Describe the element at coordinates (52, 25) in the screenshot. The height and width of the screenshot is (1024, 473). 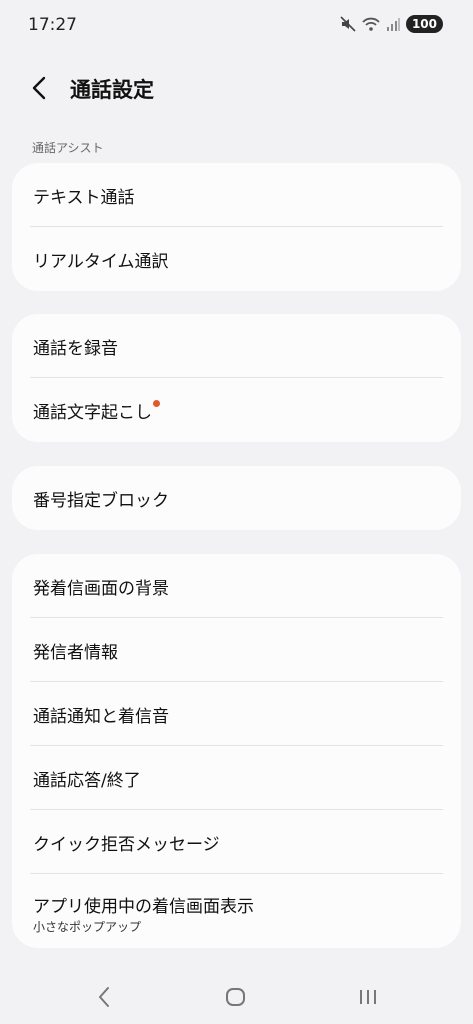
I see `status-time: 17:27` at that location.